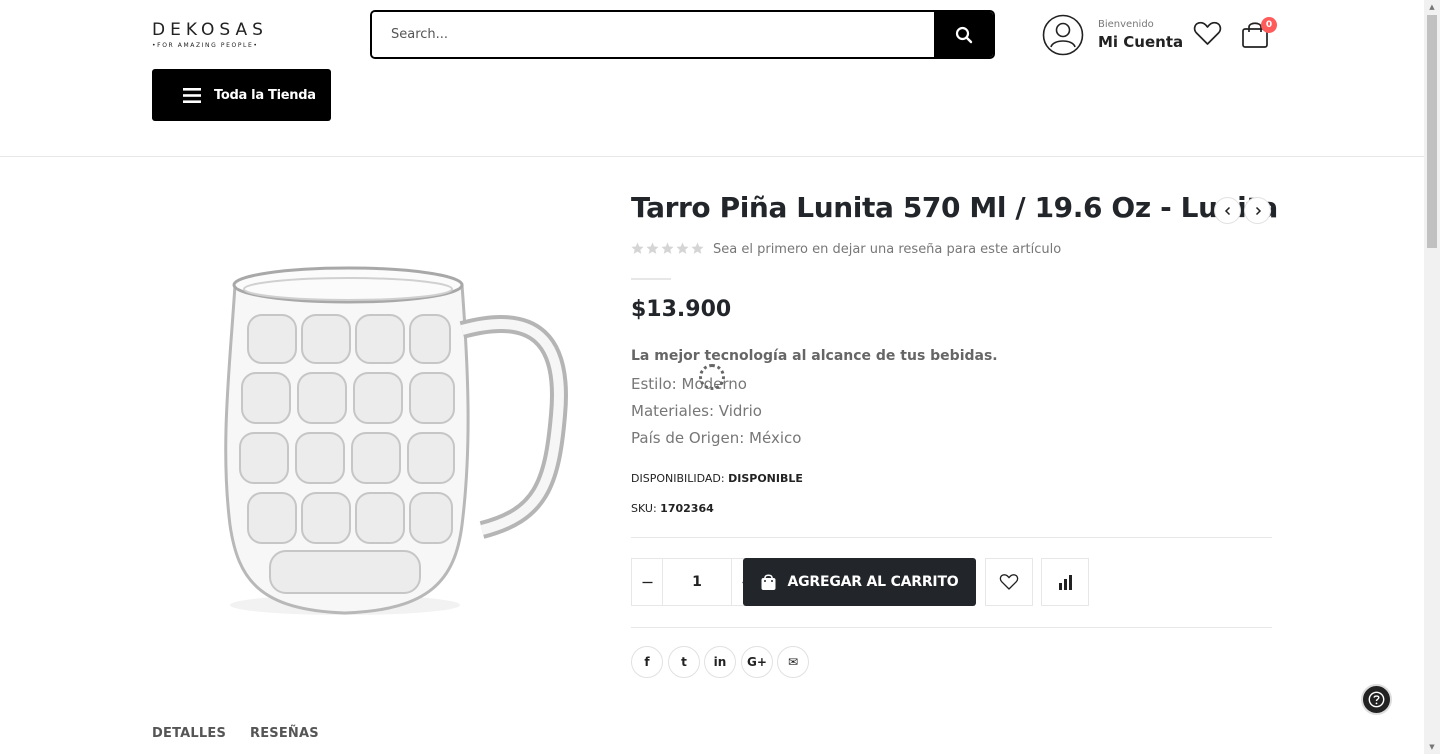  Describe the element at coordinates (1126, 24) in the screenshot. I see `welcome-label: Bienvenido` at that location.